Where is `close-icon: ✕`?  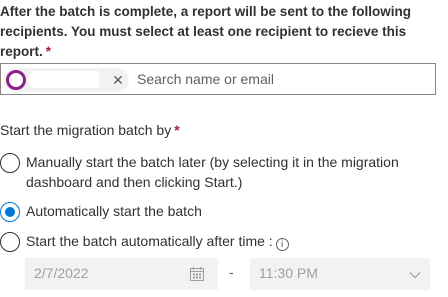 close-icon: ✕ is located at coordinates (118, 80).